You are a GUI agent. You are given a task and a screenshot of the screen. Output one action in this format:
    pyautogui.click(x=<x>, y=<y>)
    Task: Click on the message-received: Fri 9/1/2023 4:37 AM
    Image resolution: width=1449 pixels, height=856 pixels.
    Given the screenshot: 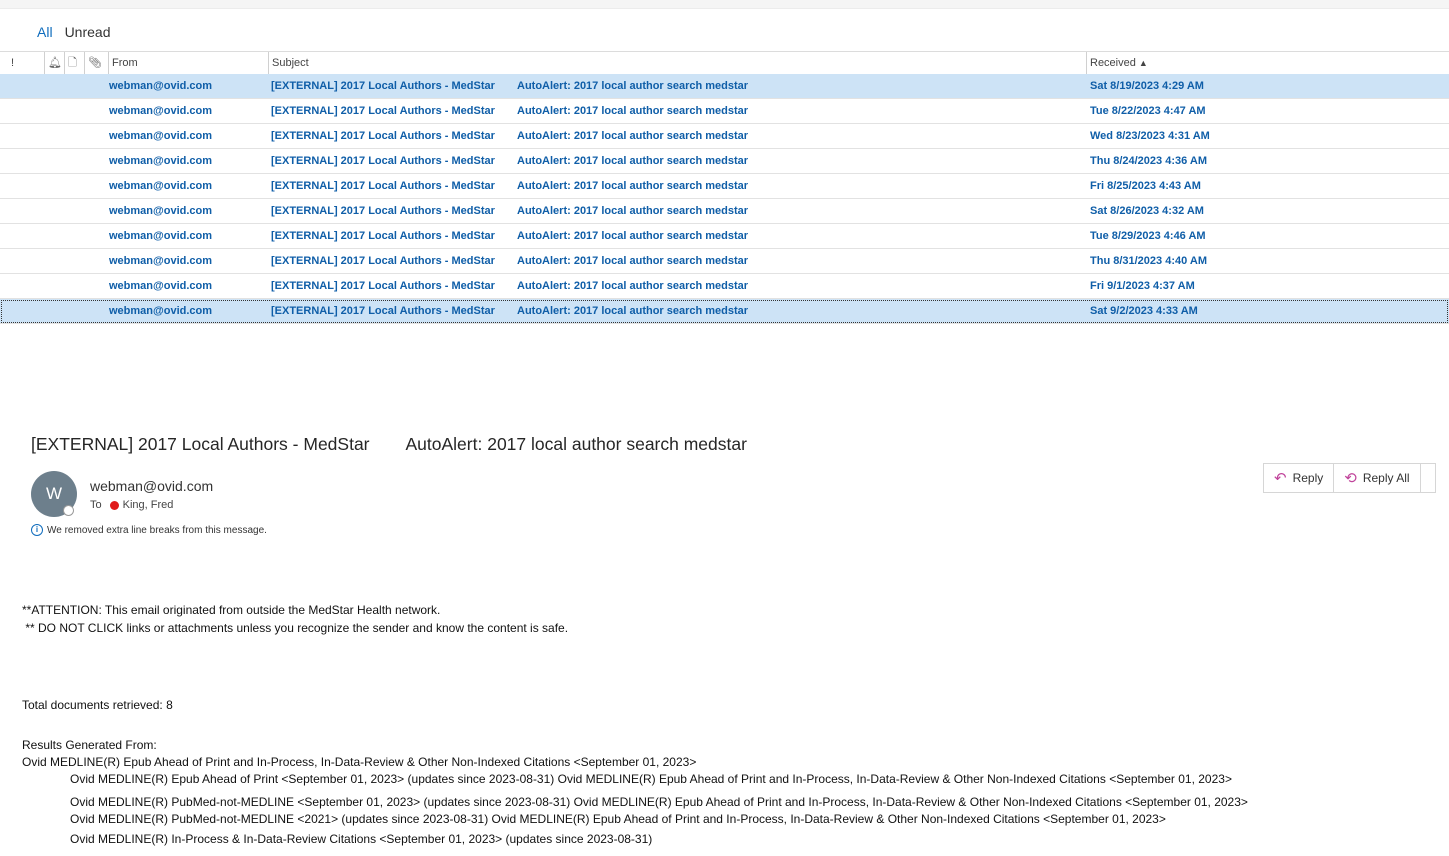 What is the action you would take?
    pyautogui.click(x=1142, y=286)
    